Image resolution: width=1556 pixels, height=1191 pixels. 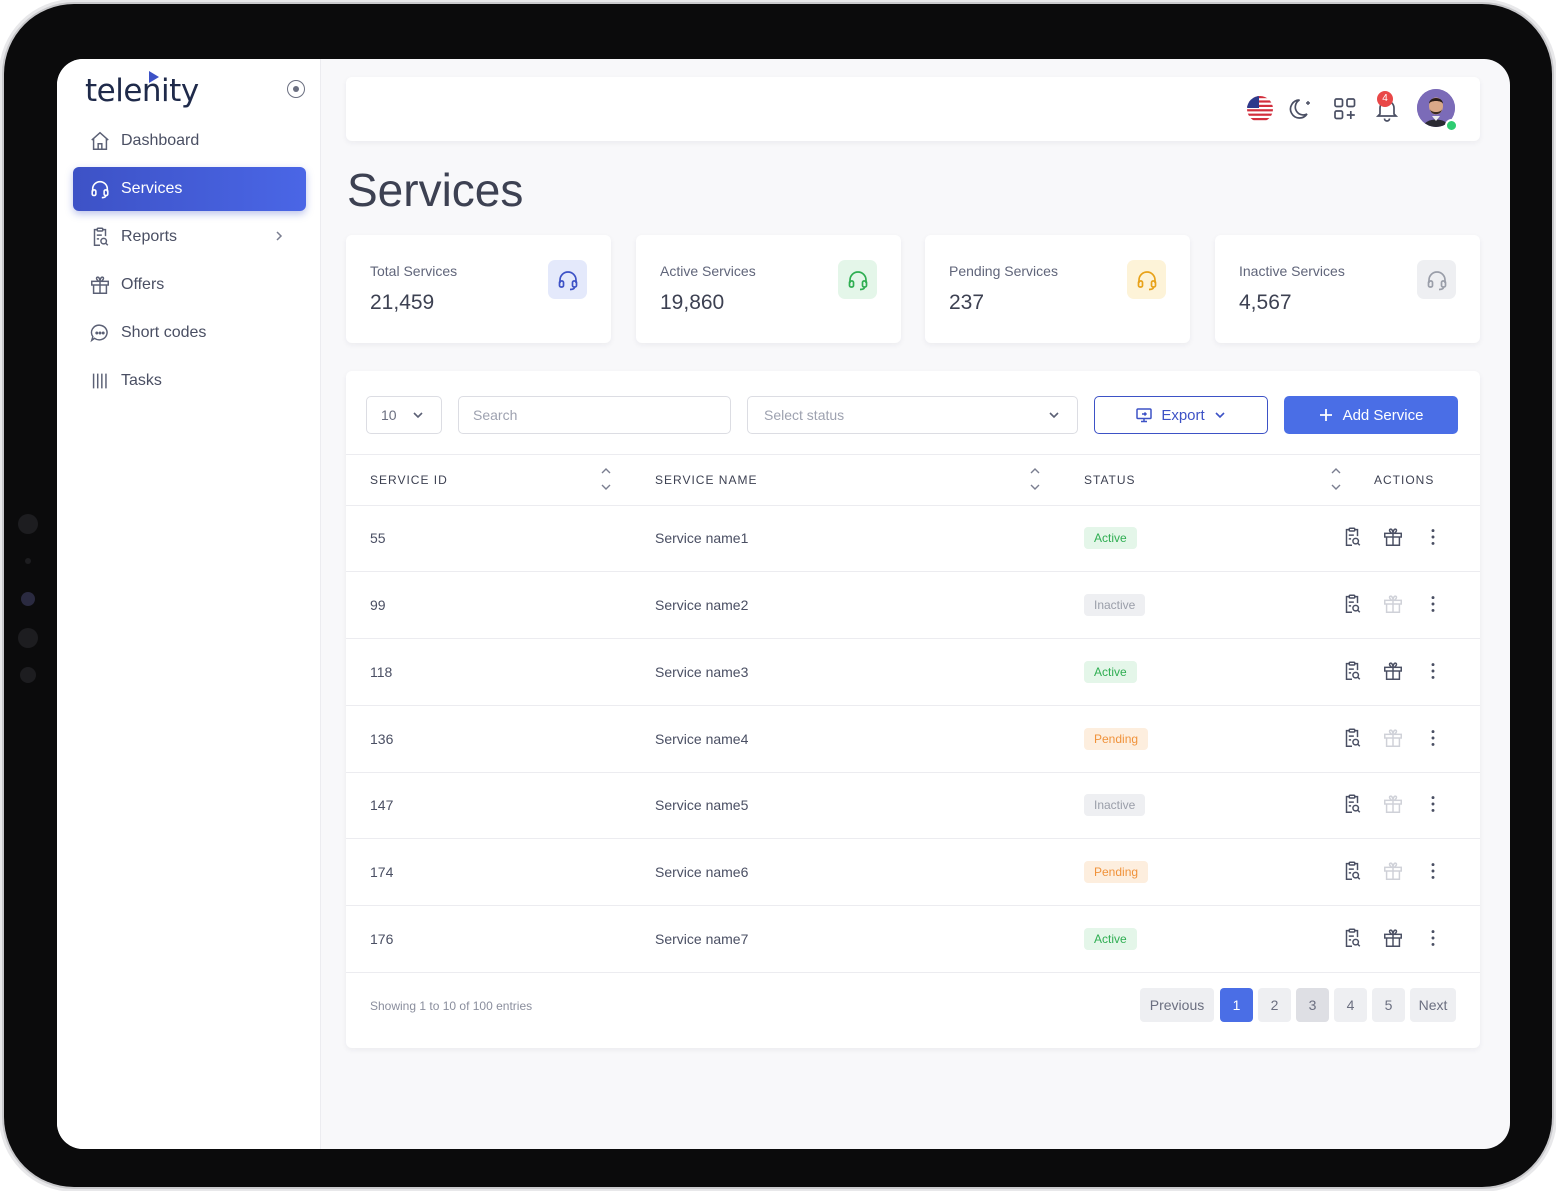 What do you see at coordinates (378, 605) in the screenshot?
I see `service-id: 99` at bounding box center [378, 605].